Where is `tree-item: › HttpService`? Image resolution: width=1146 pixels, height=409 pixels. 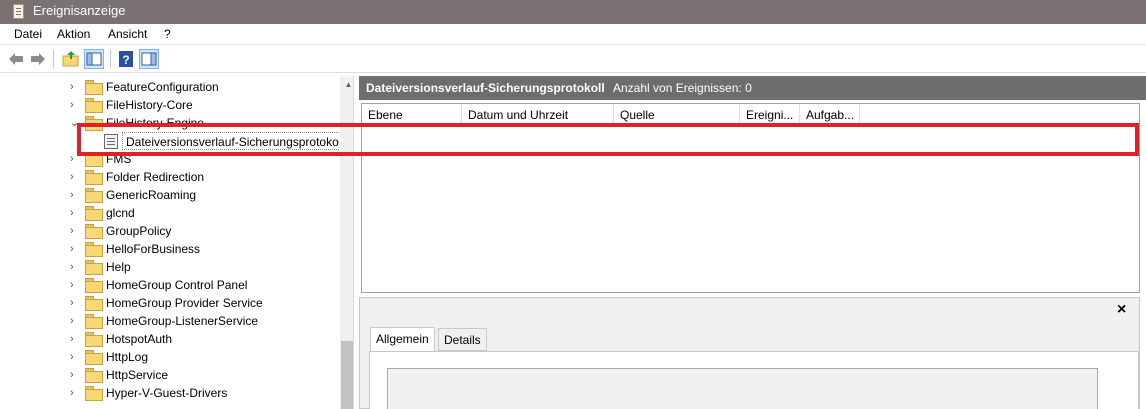
tree-item: › HttpService is located at coordinates (172, 375).